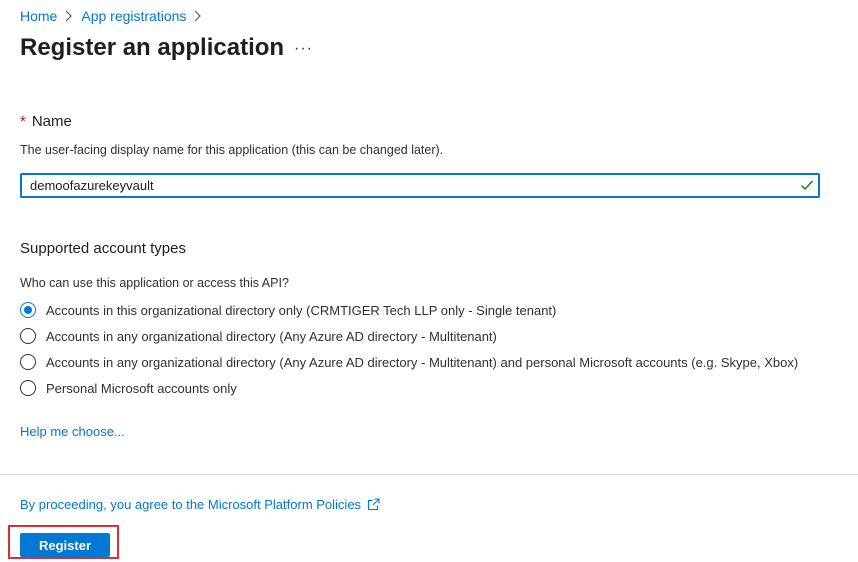 The height and width of the screenshot is (562, 858). Describe the element at coordinates (103, 248) in the screenshot. I see `account-types-heading: Supported account types` at that location.